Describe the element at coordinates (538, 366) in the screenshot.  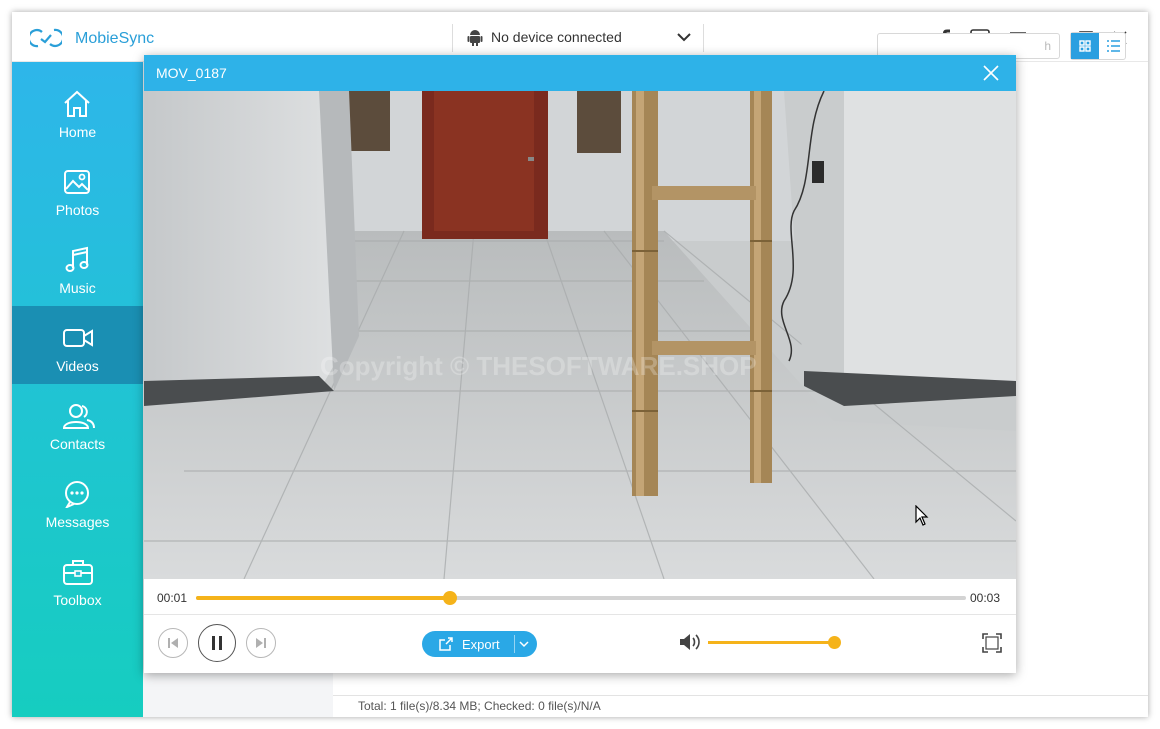
I see `watermark-text: Copyright © THESOFTWARE.SHOP` at that location.